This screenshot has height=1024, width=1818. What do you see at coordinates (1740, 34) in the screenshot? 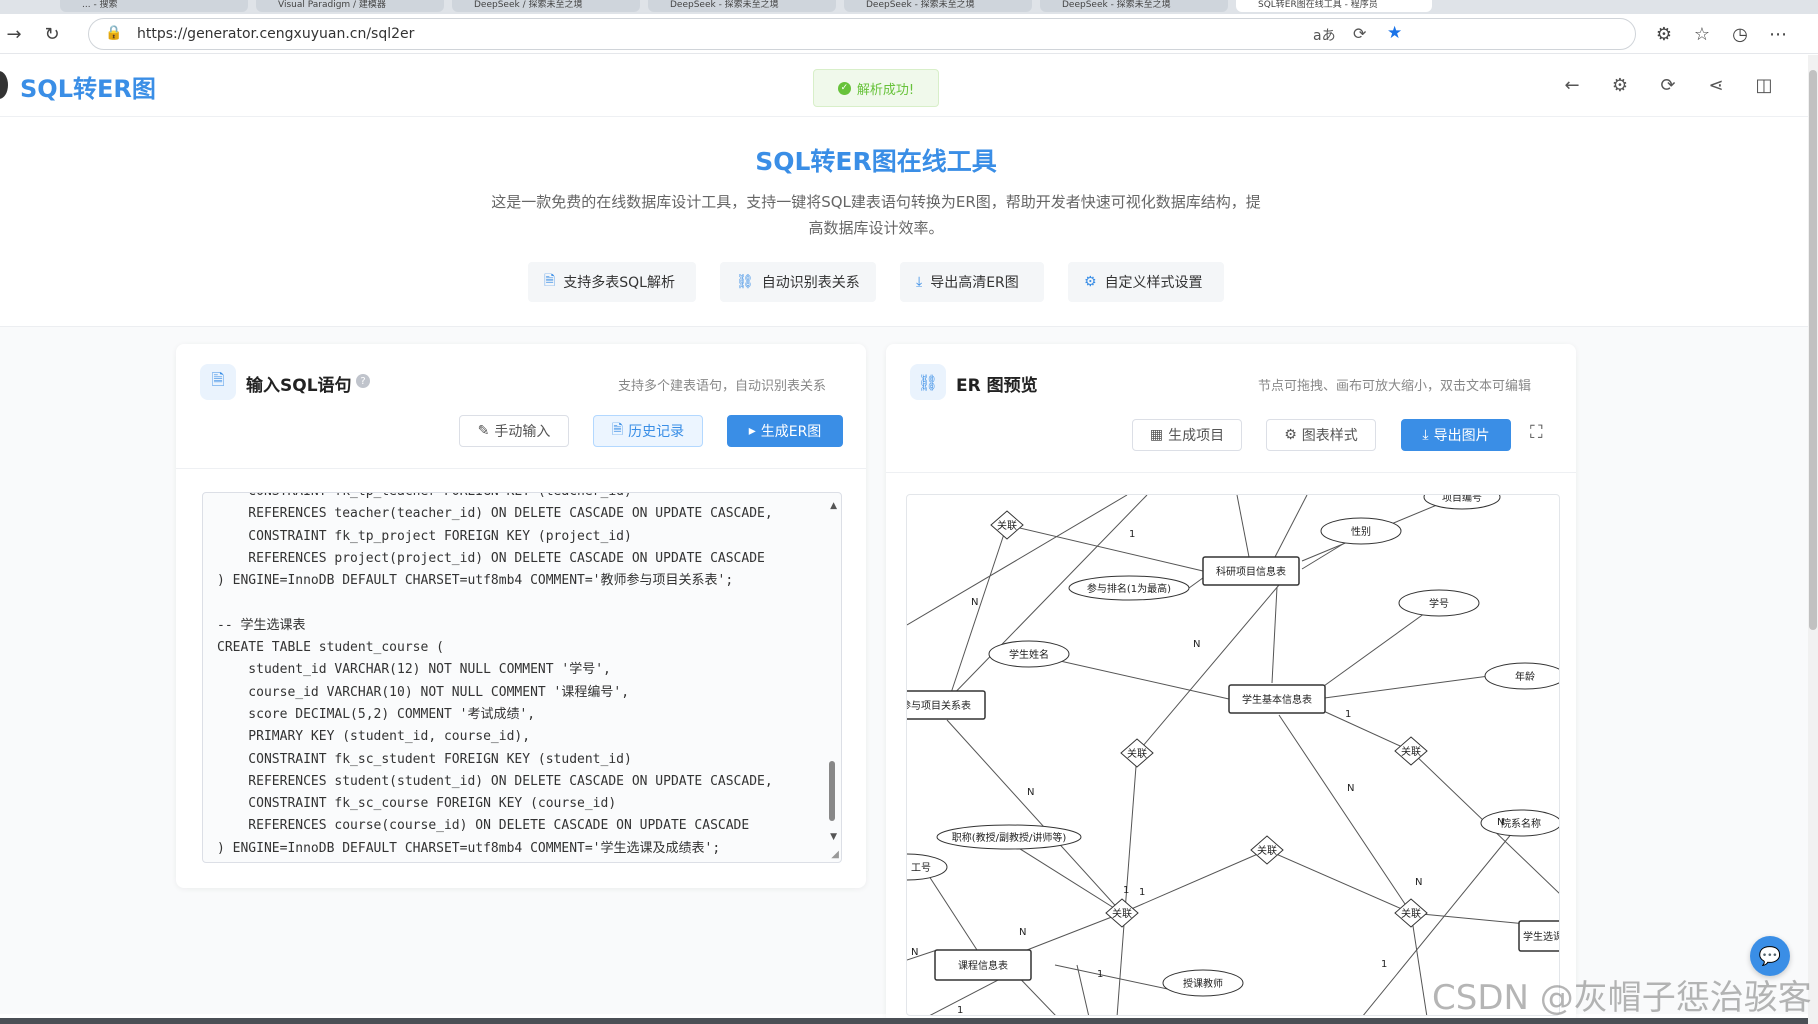
I see `history-icon: ◷` at bounding box center [1740, 34].